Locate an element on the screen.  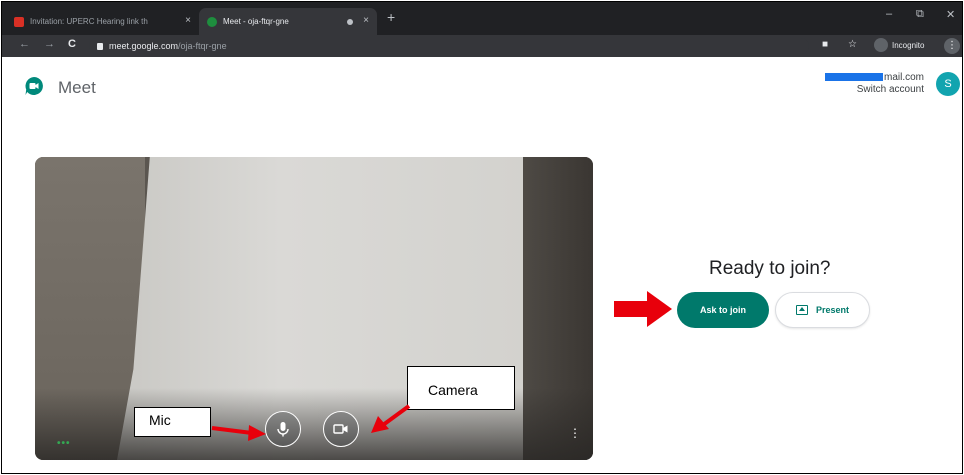
microphone-icon is located at coordinates (283, 429).